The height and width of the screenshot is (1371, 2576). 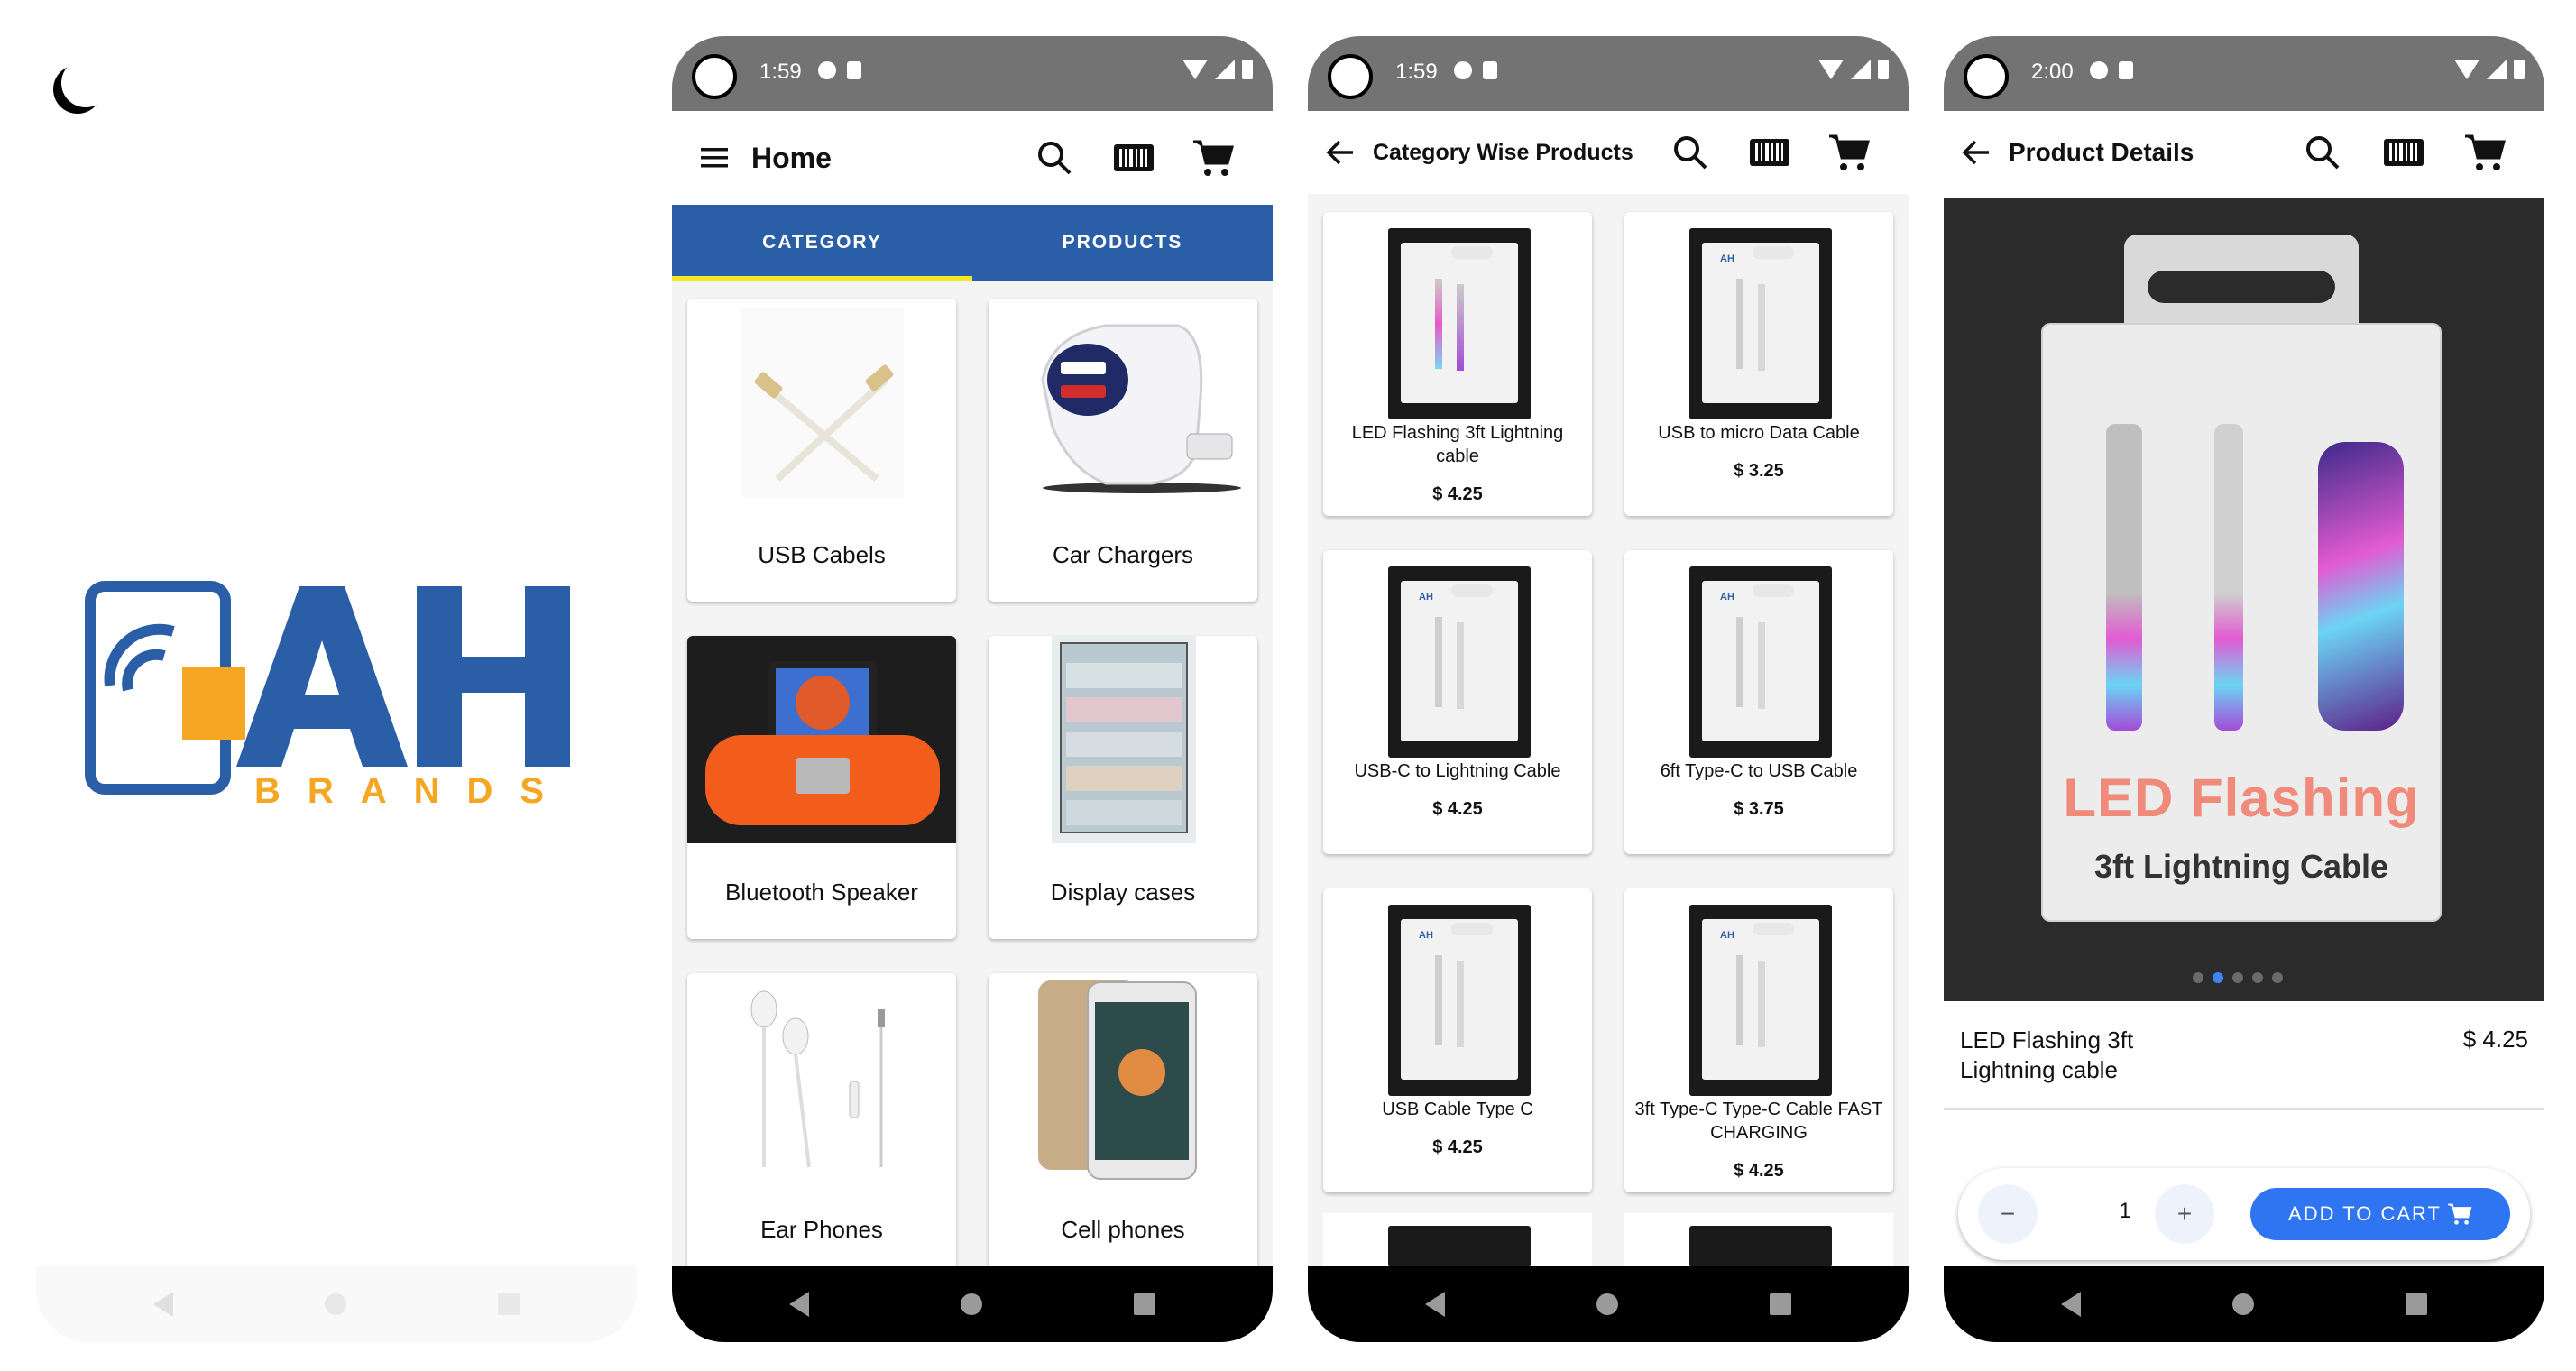 I want to click on category-card: Cell phones, so click(x=1123, y=1124).